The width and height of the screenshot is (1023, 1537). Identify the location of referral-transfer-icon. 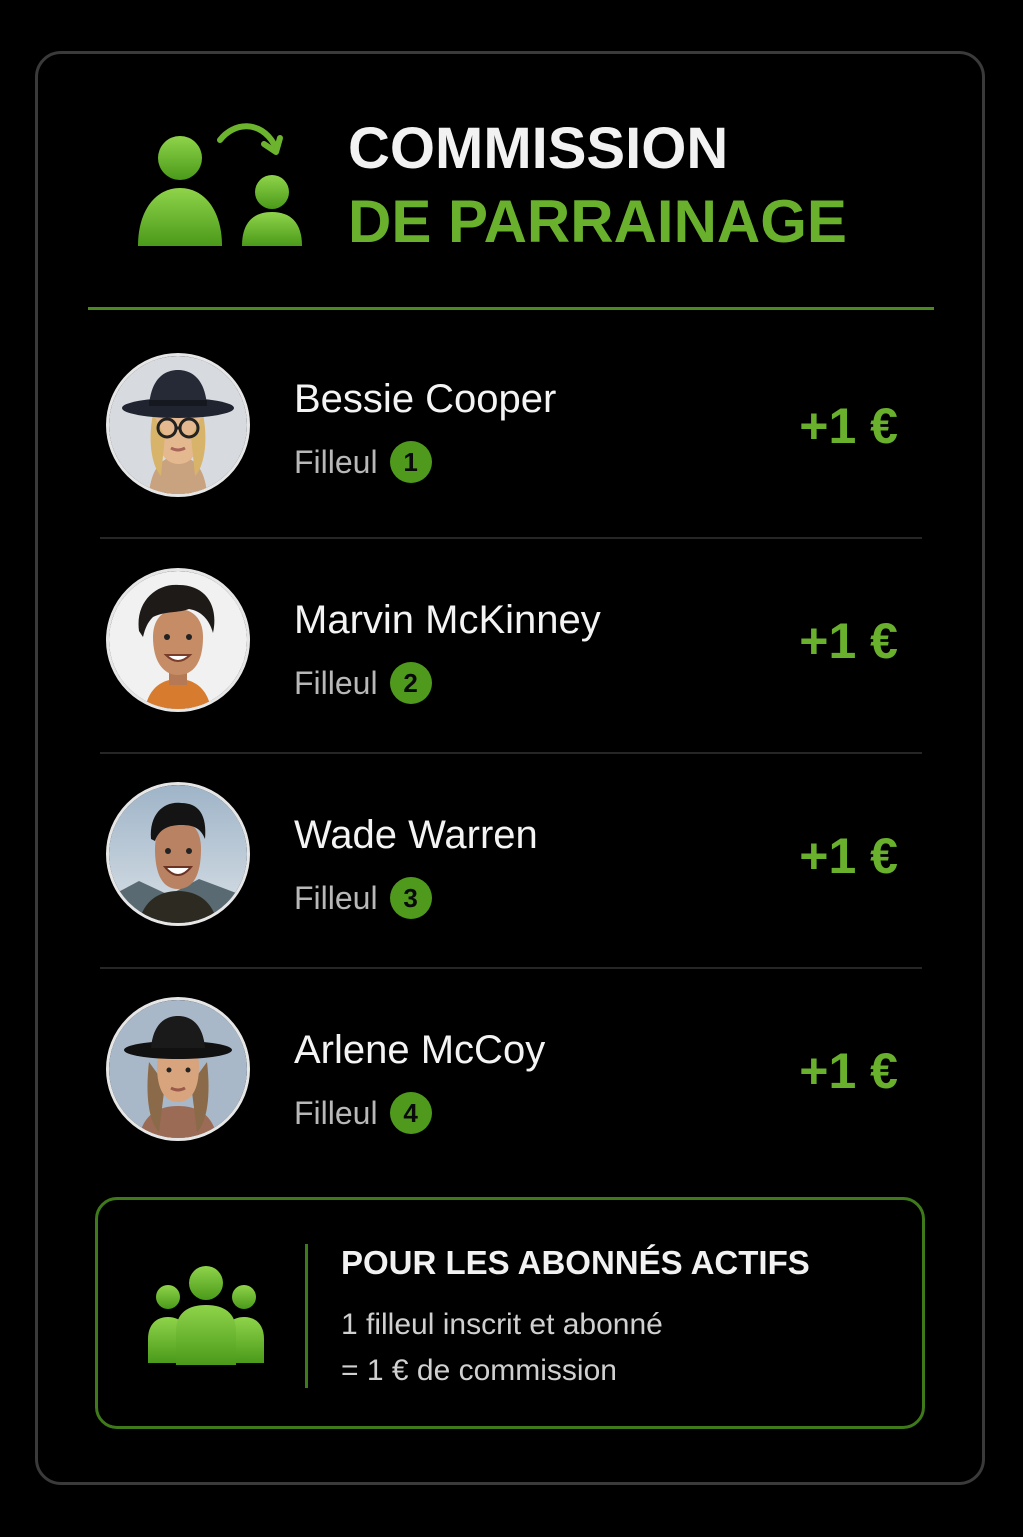
(220, 184).